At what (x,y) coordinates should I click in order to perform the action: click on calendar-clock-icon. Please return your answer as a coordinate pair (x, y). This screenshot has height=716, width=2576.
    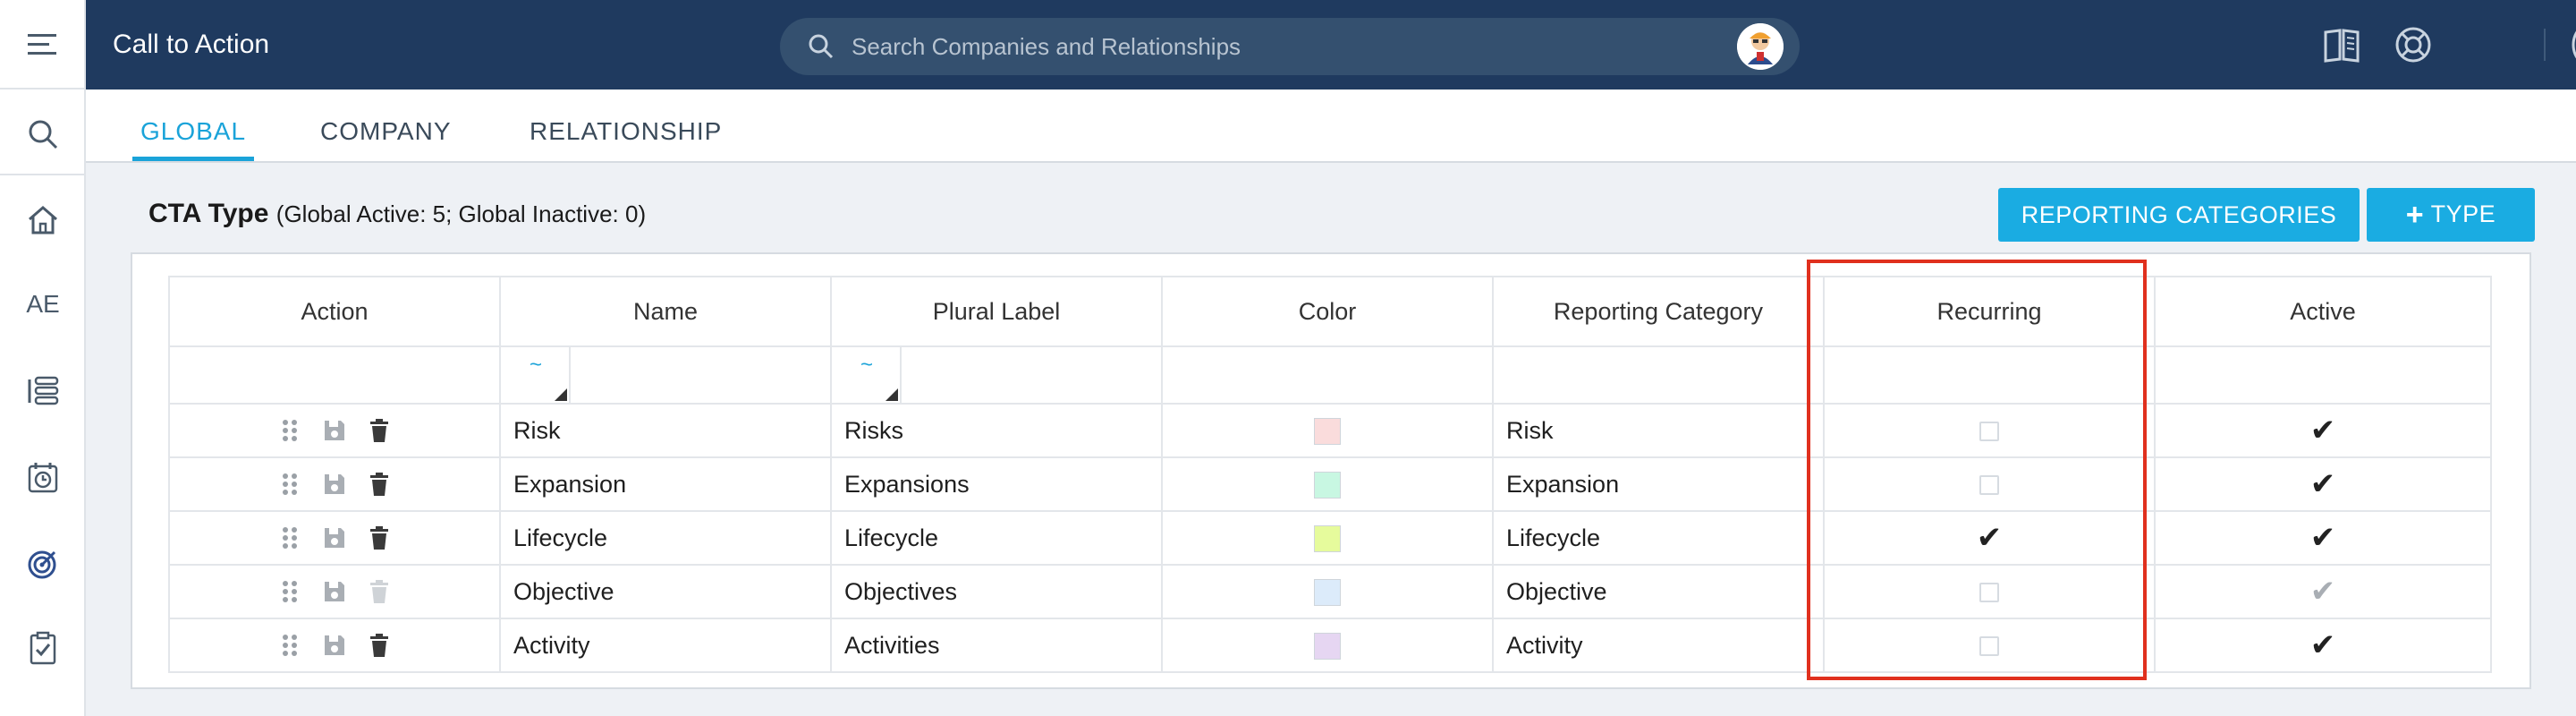
    Looking at the image, I should click on (43, 478).